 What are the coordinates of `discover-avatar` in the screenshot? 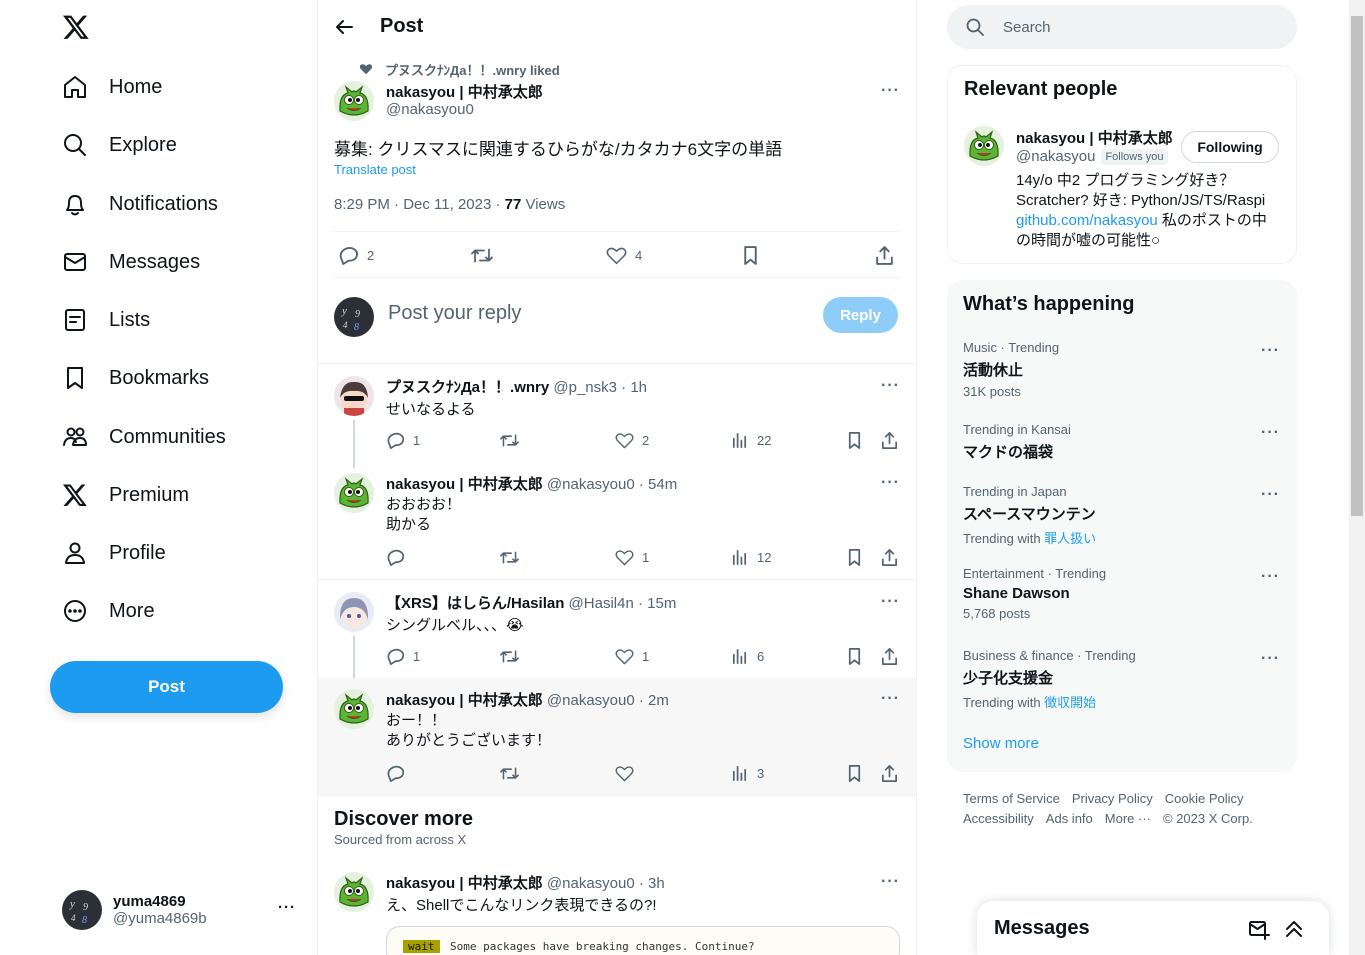 It's located at (354, 892).